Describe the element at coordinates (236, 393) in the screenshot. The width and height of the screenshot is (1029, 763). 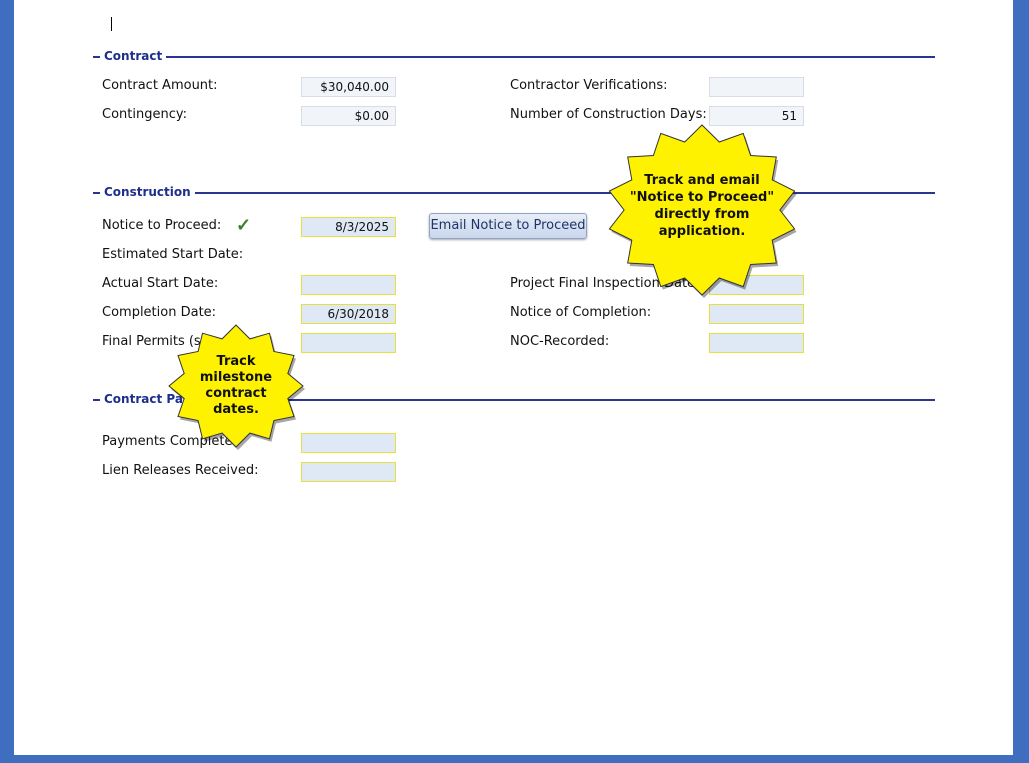
I see `callout-milestone-line: contract` at that location.